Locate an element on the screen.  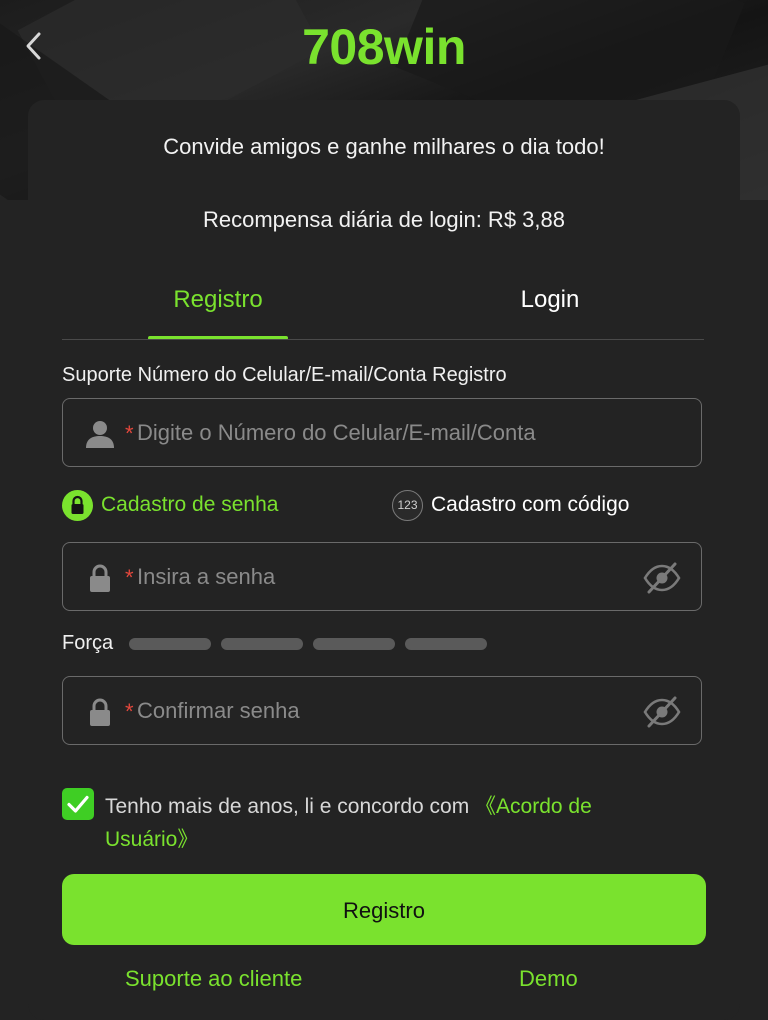
account-input is located at coordinates (387, 433).